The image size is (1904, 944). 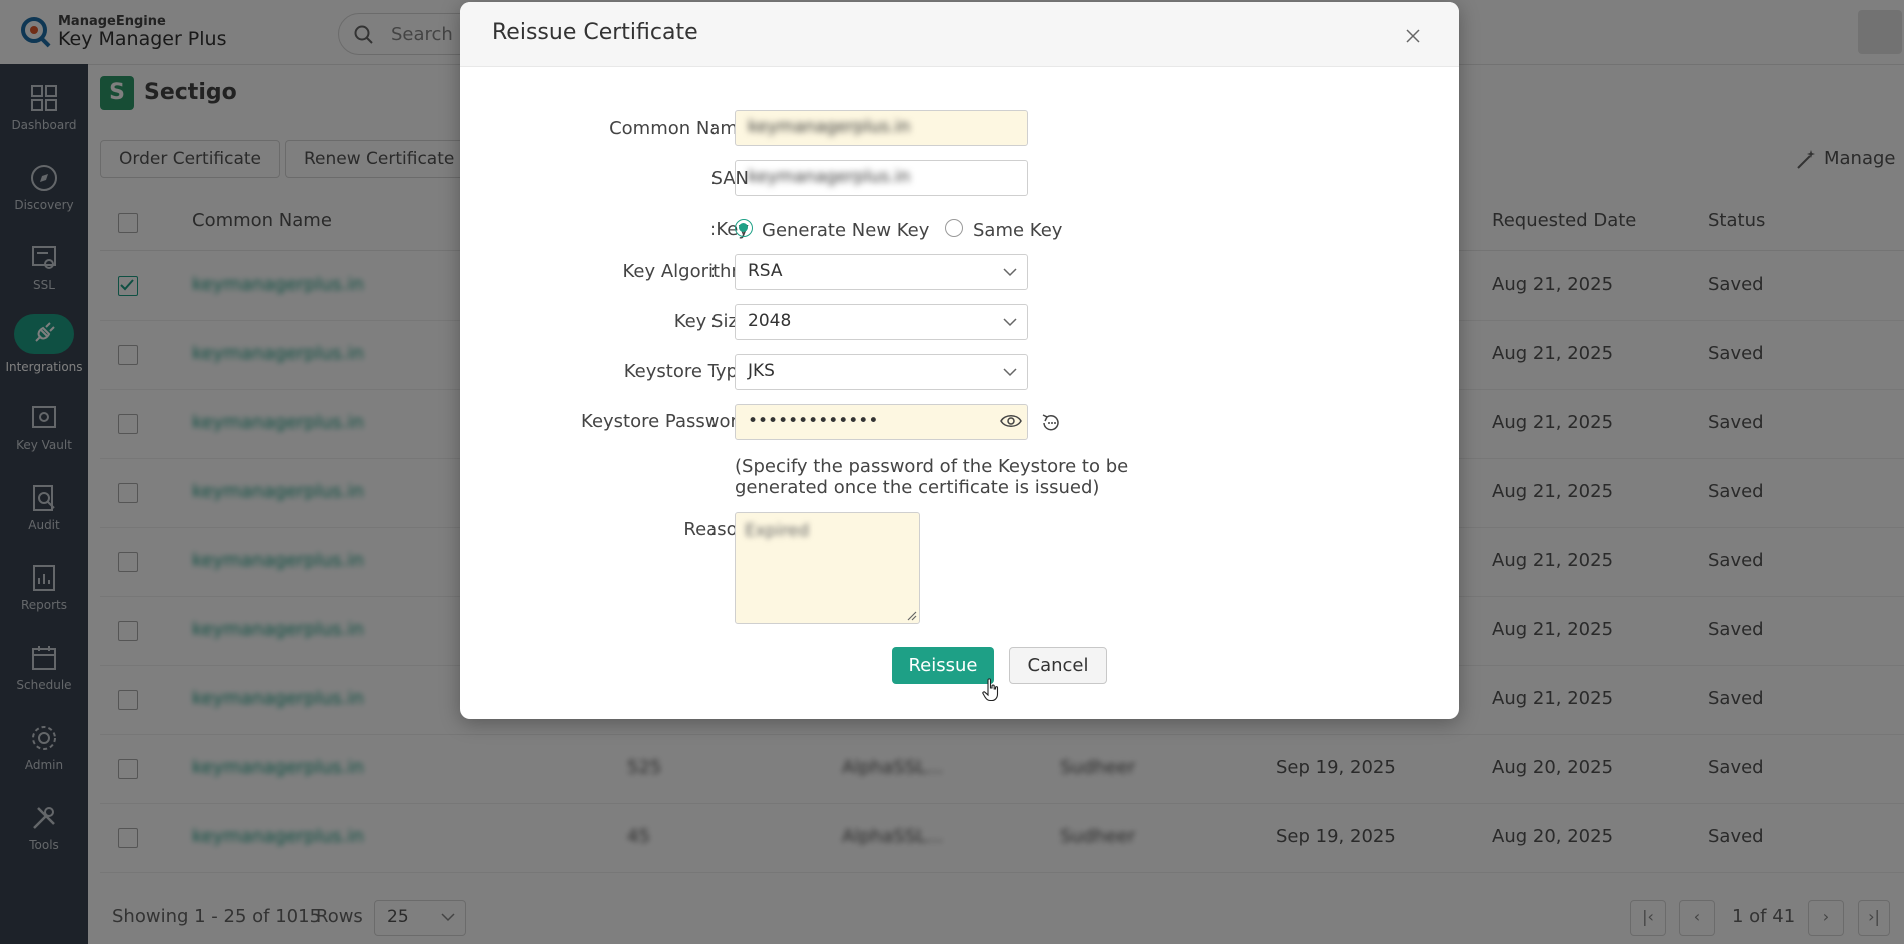 What do you see at coordinates (761, 371) in the screenshot?
I see `keystore-type-value: JKS` at bounding box center [761, 371].